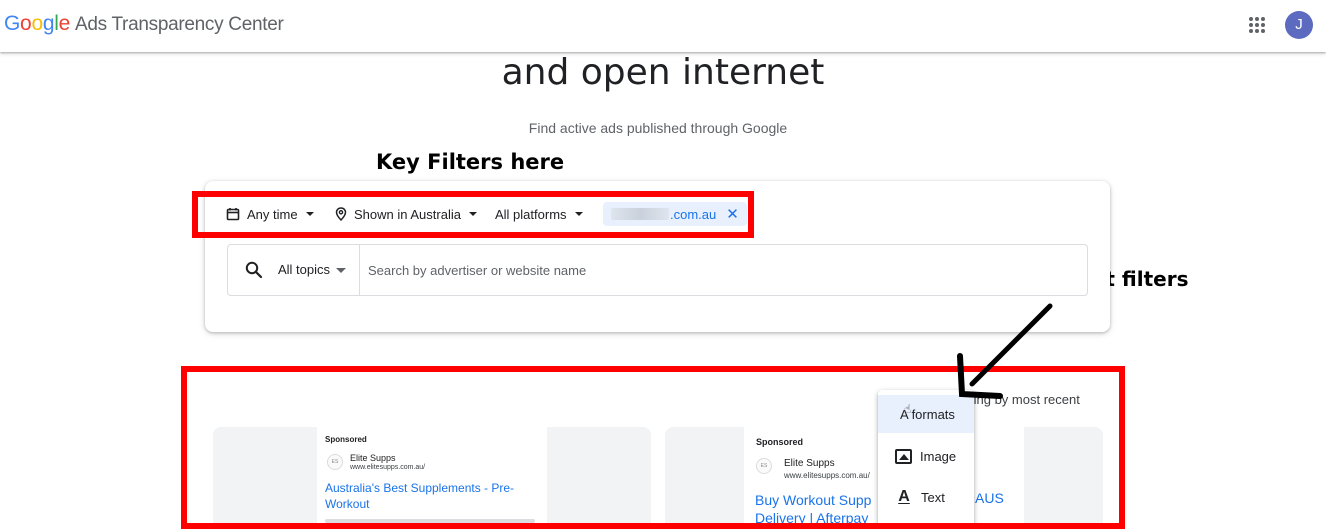 This screenshot has height=529, width=1326. Describe the element at coordinates (341, 271) in the screenshot. I see `caret-down-icon` at that location.